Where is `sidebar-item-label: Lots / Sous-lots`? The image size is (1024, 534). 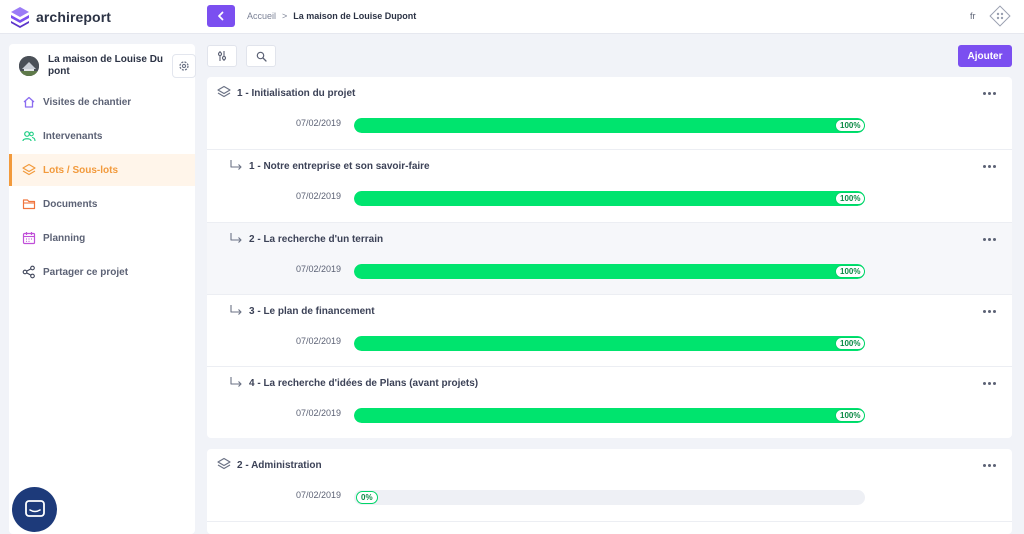
sidebar-item-label: Lots / Sous-lots is located at coordinates (80, 170).